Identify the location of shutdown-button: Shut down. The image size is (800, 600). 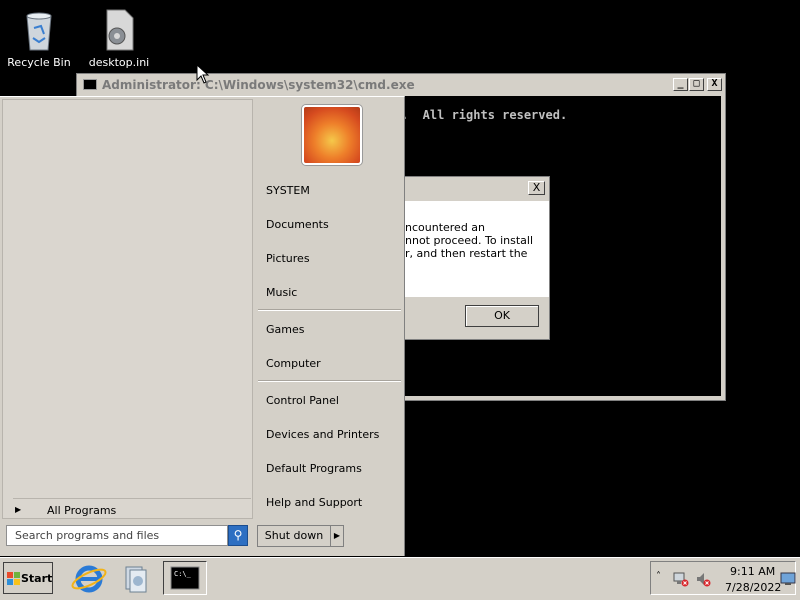
(294, 536).